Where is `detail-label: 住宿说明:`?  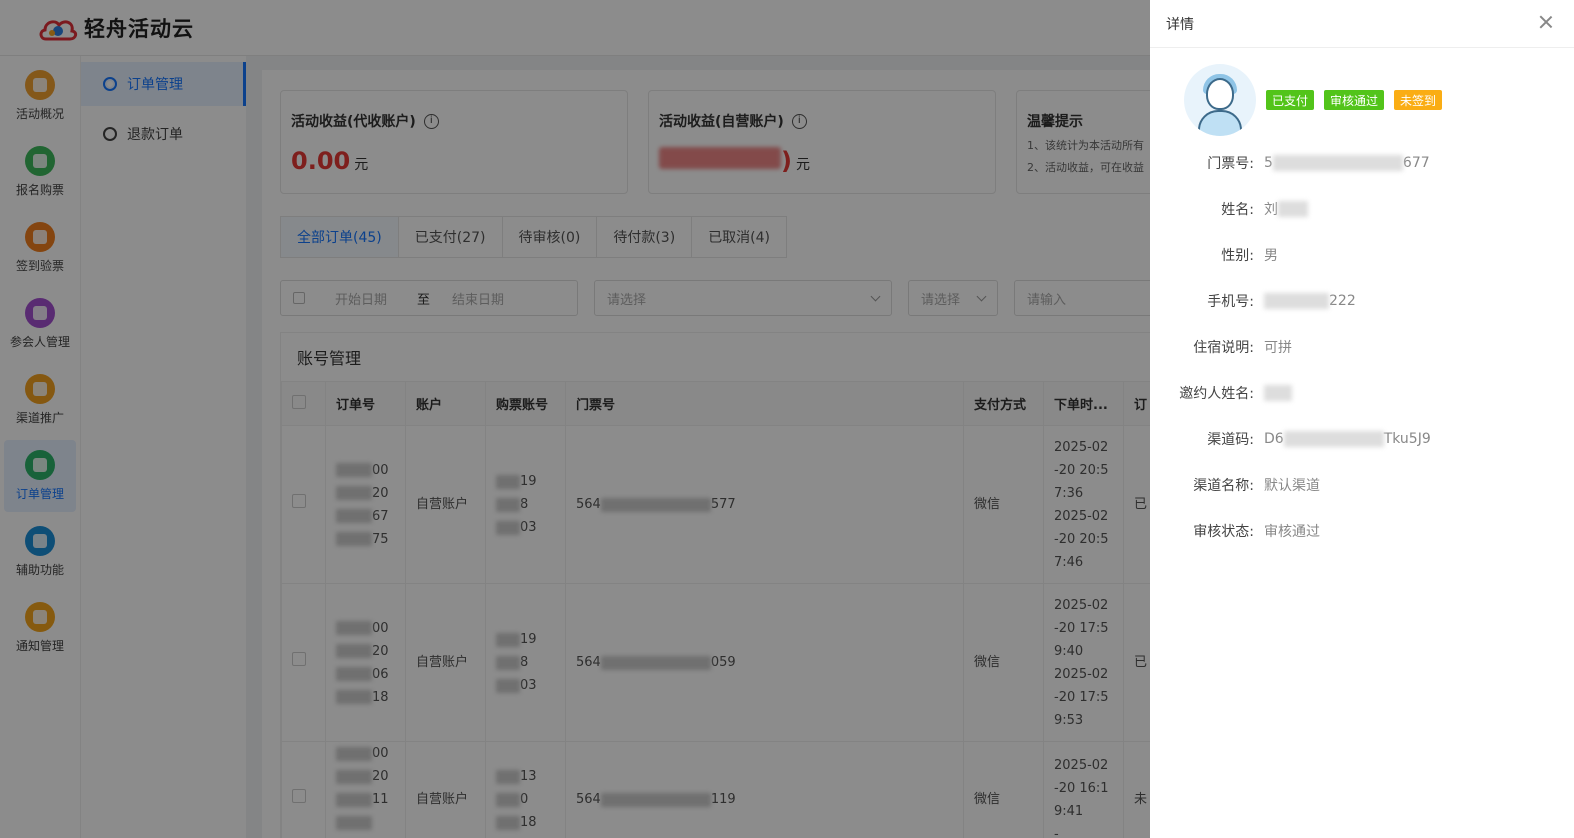 detail-label: 住宿说明: is located at coordinates (1223, 348).